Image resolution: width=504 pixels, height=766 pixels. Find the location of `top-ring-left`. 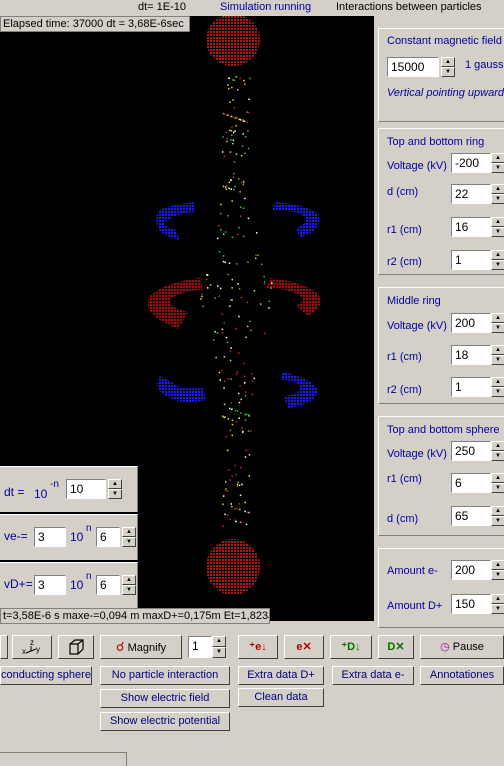

top-ring-left is located at coordinates (175, 221).